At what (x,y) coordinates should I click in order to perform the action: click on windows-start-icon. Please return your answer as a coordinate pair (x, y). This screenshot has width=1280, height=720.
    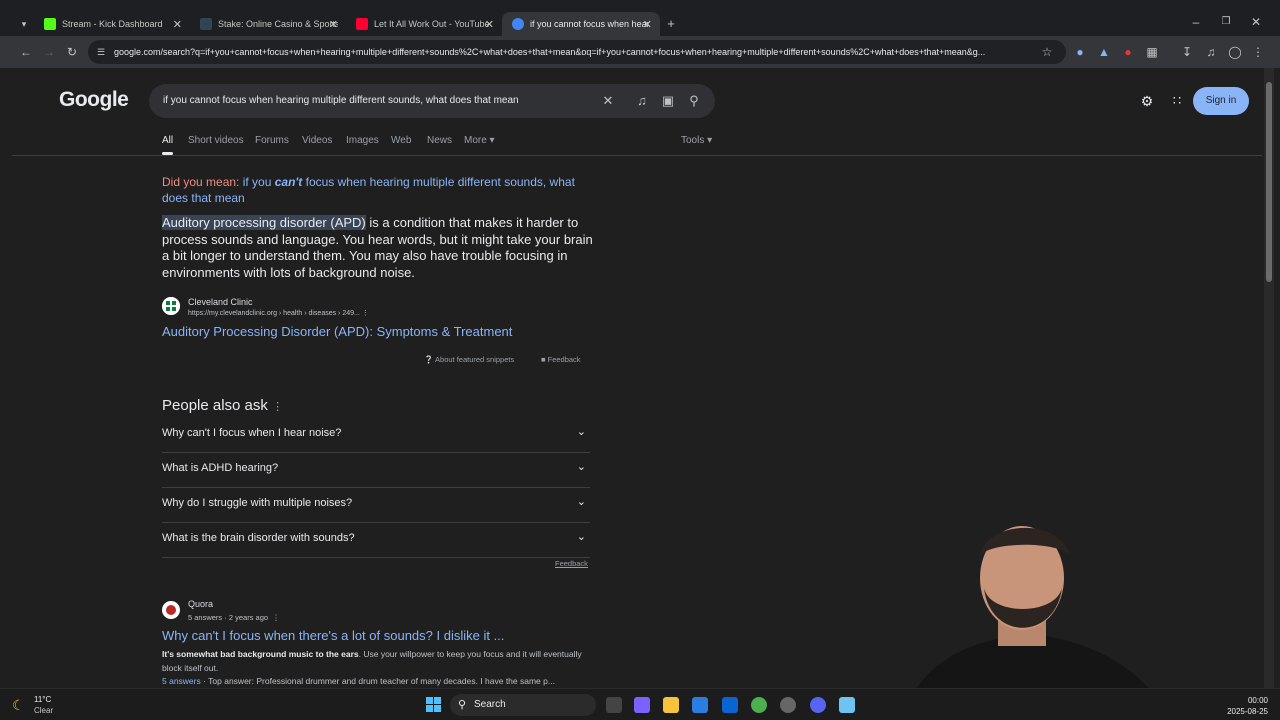
    Looking at the image, I should click on (434, 705).